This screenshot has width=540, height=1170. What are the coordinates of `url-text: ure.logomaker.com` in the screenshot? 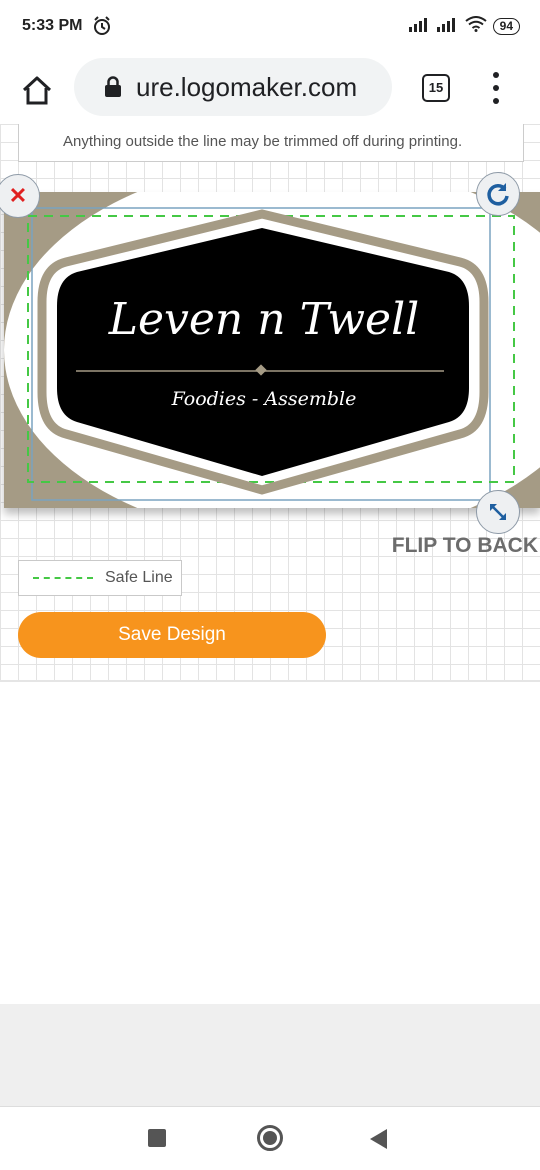 It's located at (247, 86).